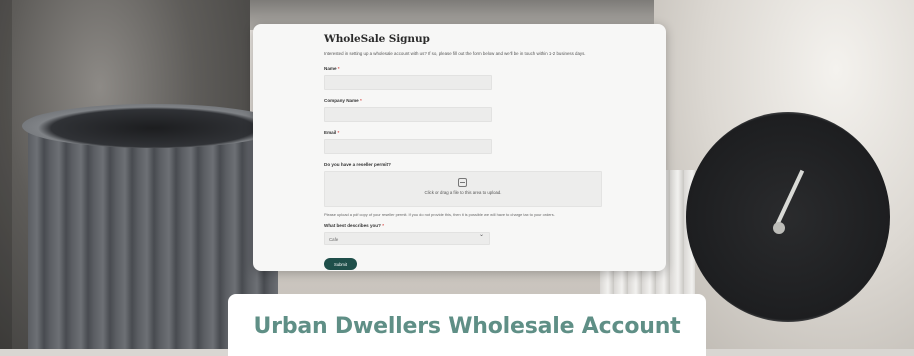 The height and width of the screenshot is (356, 914). I want to click on select-value: Cafe, so click(334, 239).